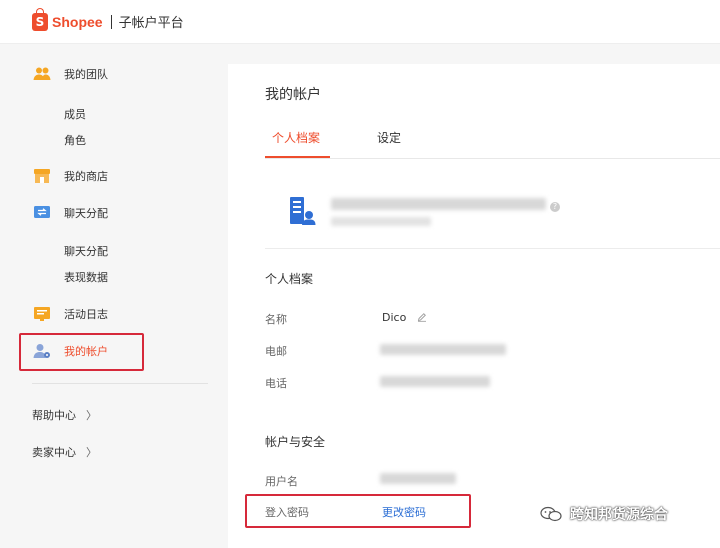  I want to click on email-label: 电邮, so click(276, 351).